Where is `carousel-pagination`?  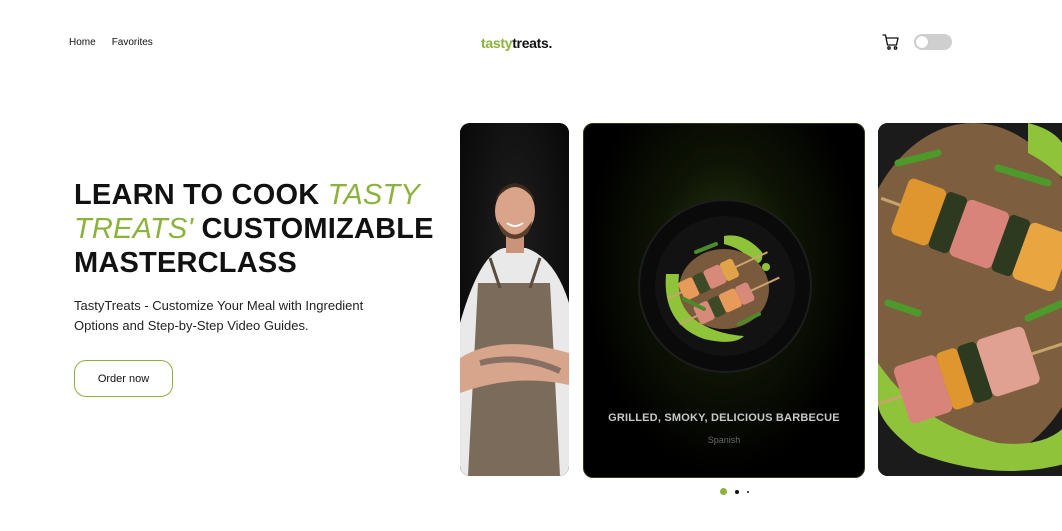 carousel-pagination is located at coordinates (734, 491).